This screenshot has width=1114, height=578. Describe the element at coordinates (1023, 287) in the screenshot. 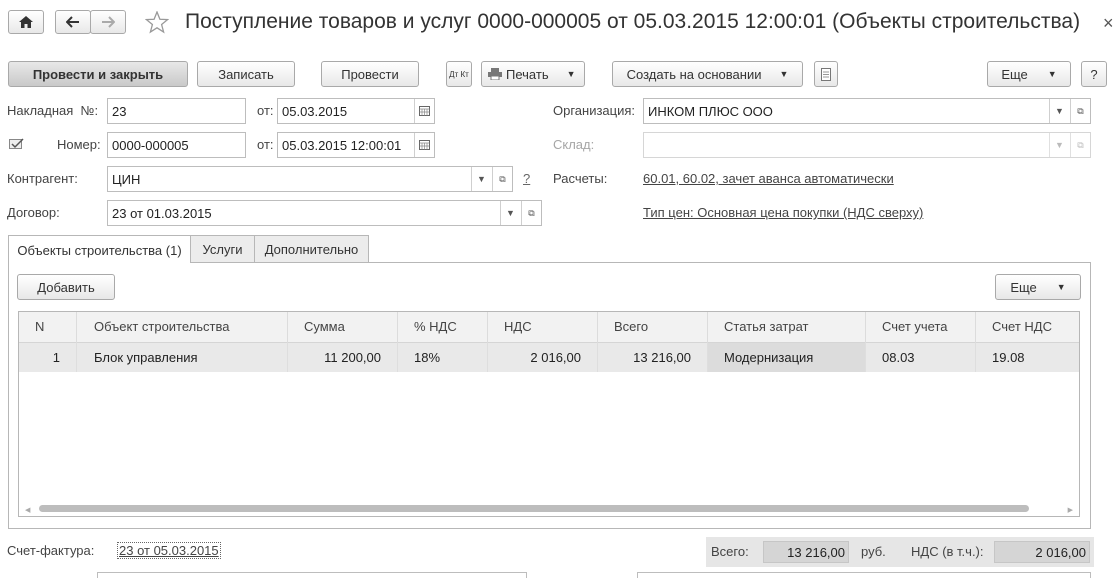

I see `table-more-label: Еще` at that location.